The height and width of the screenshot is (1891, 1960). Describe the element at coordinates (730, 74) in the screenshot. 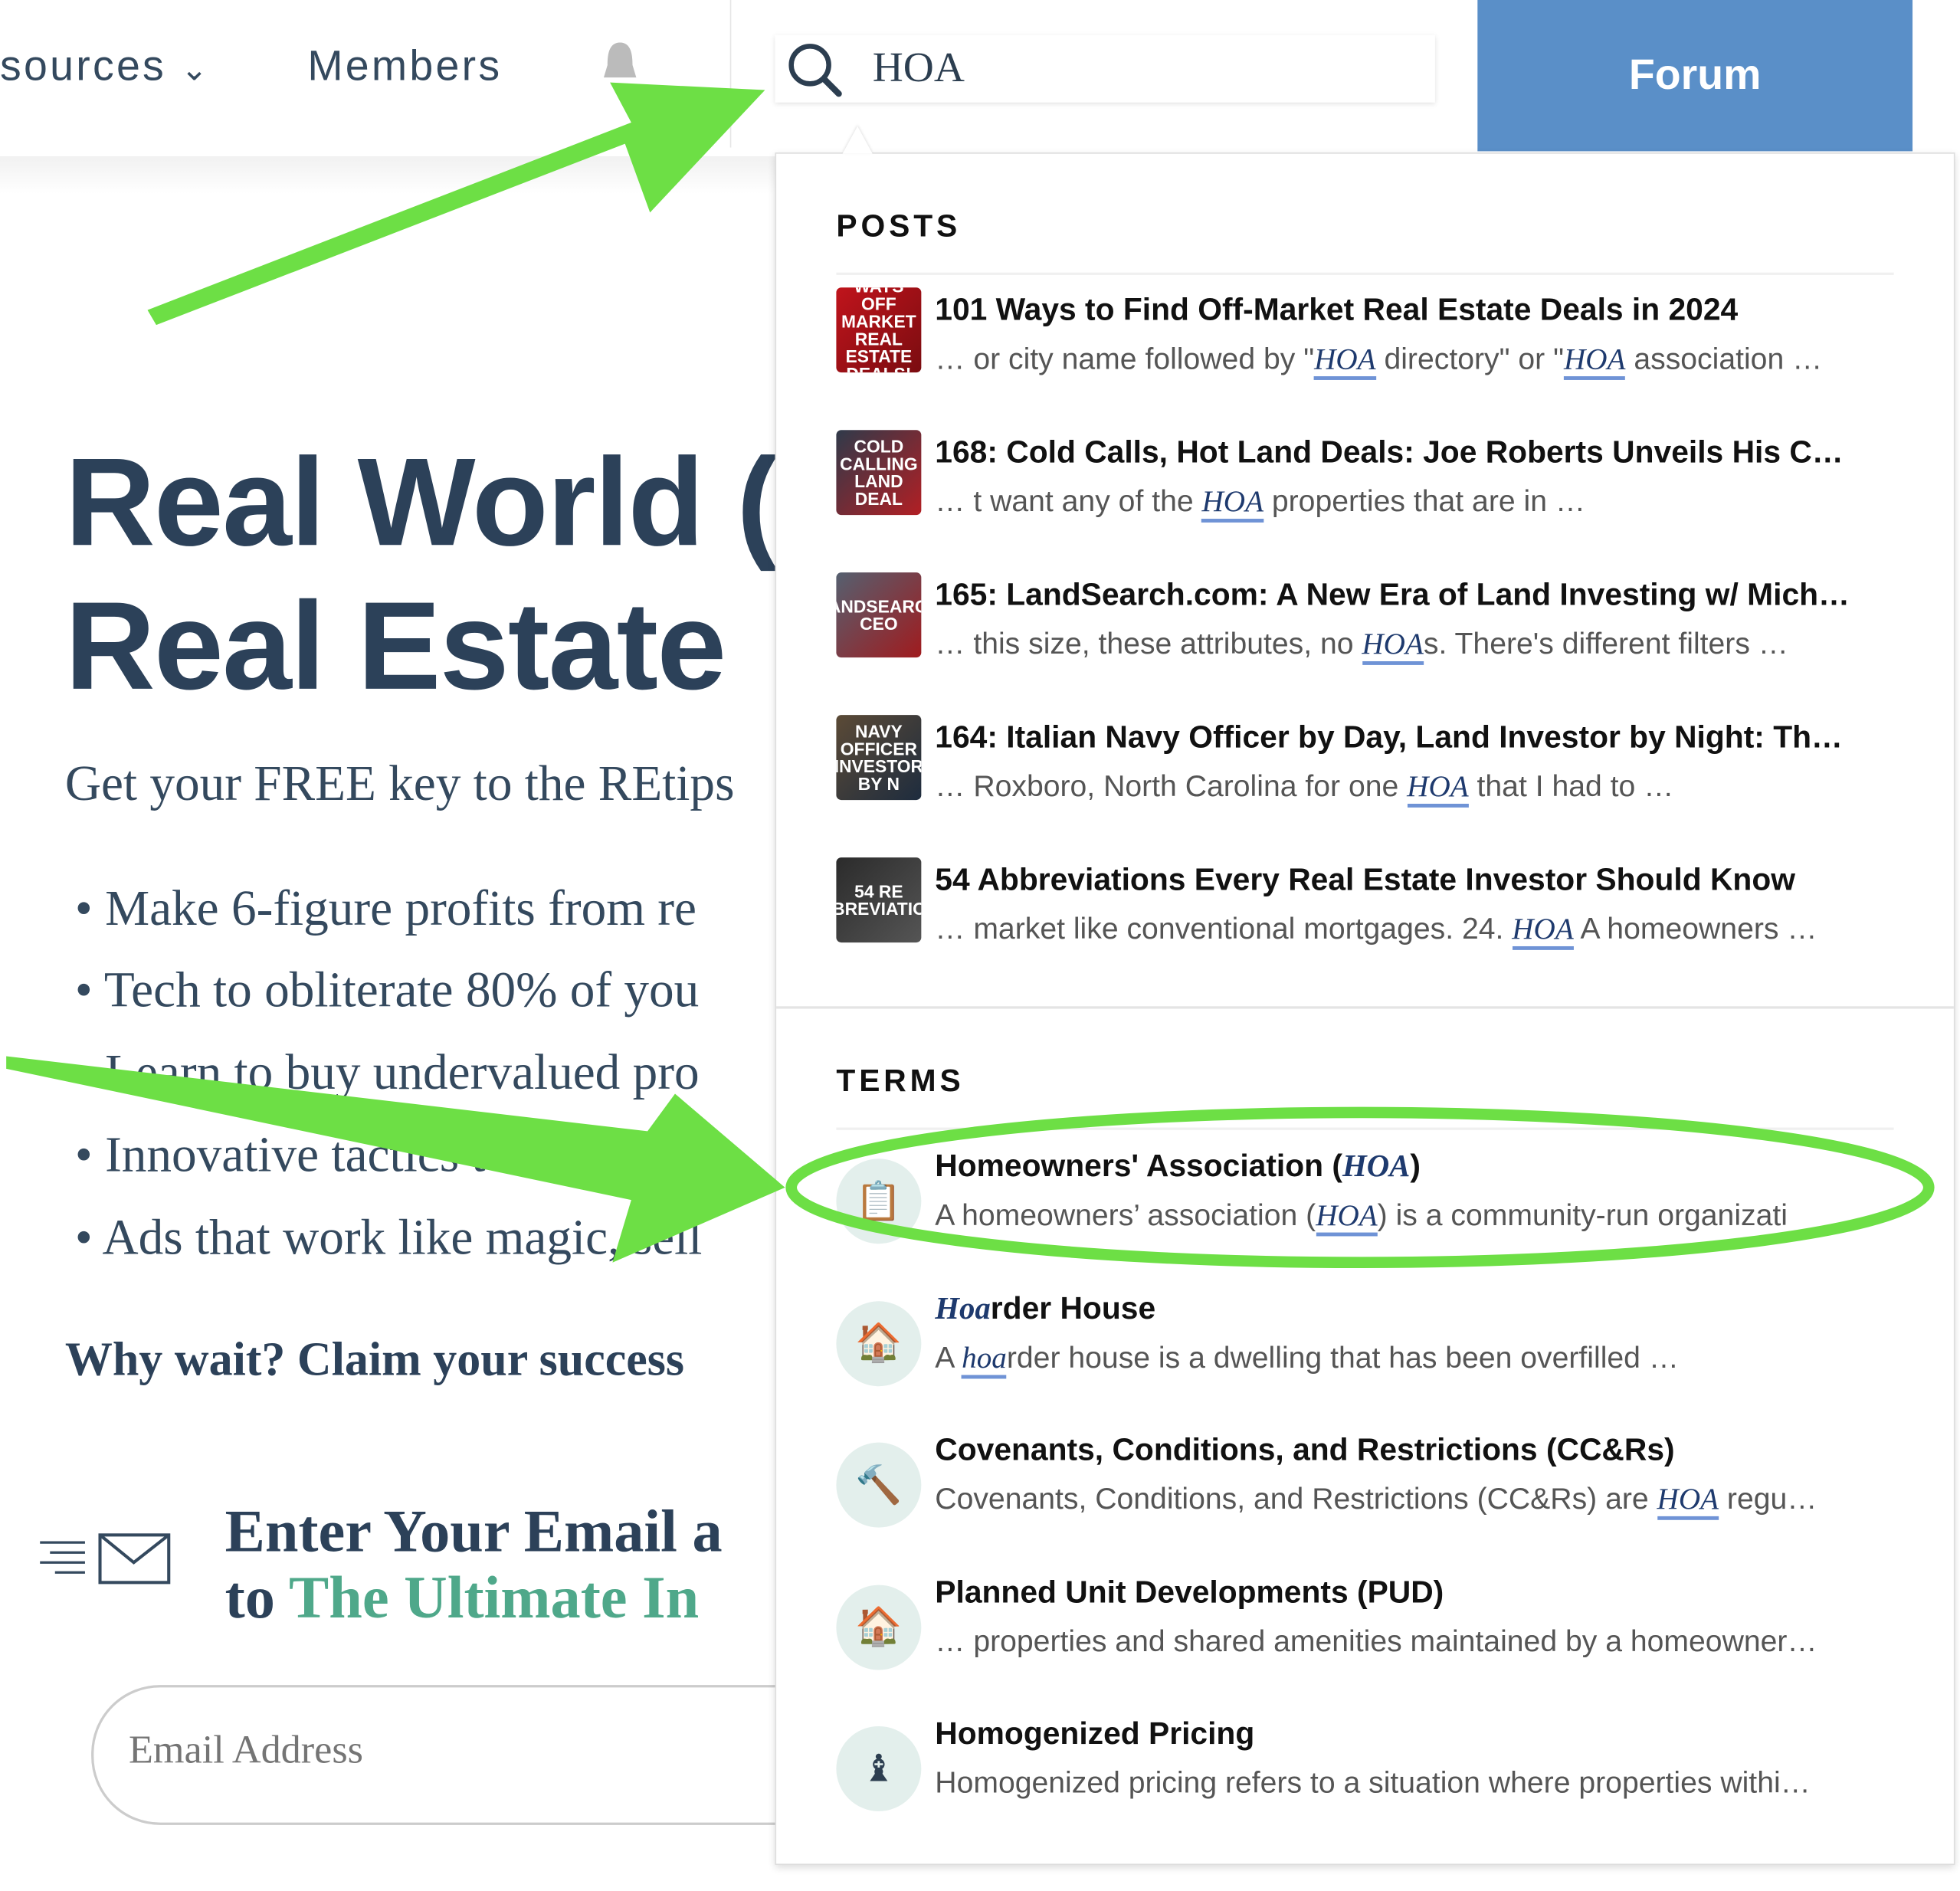

I see `nav-divider` at that location.